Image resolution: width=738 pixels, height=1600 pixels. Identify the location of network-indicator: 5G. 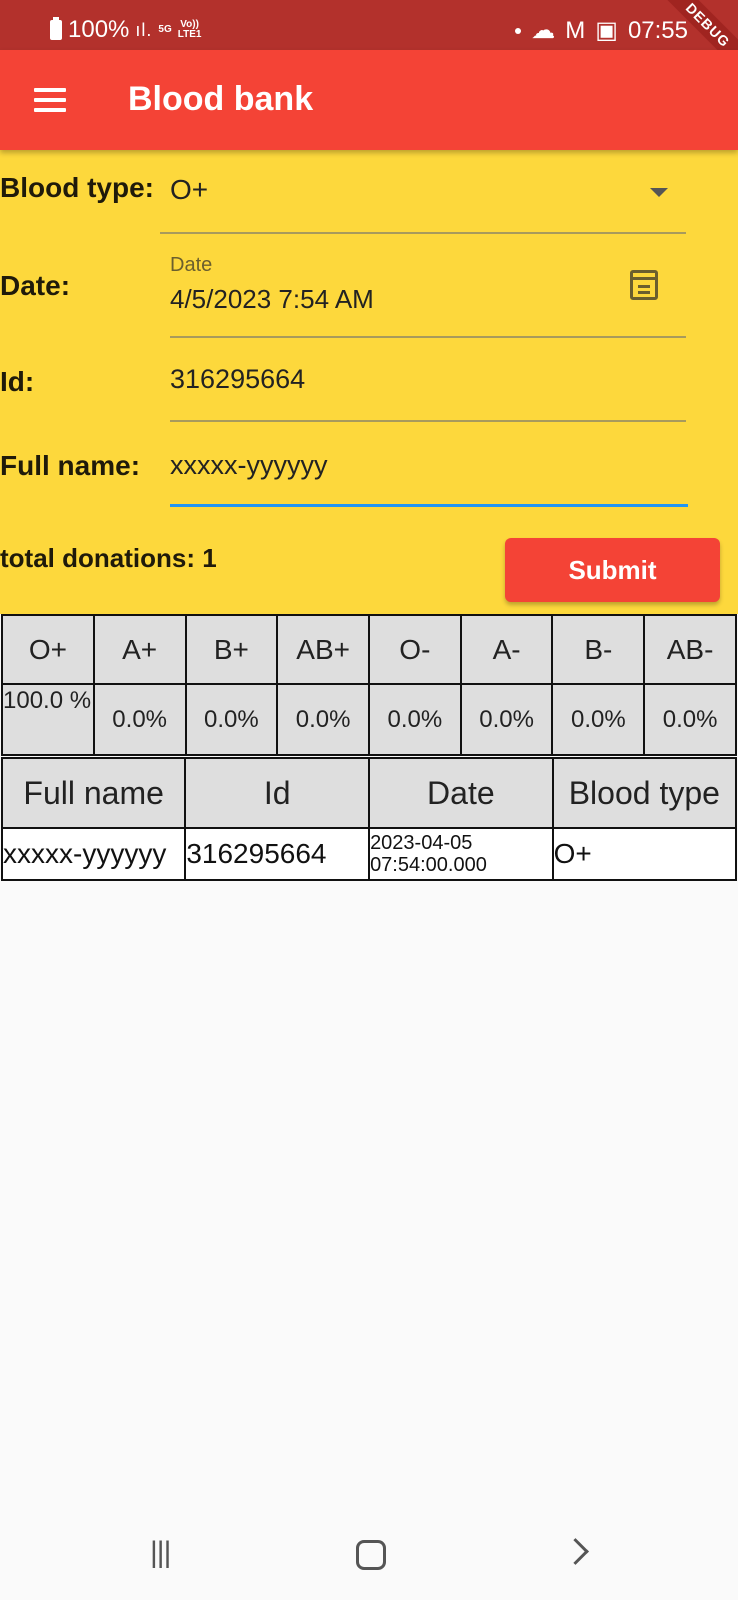
(165, 29).